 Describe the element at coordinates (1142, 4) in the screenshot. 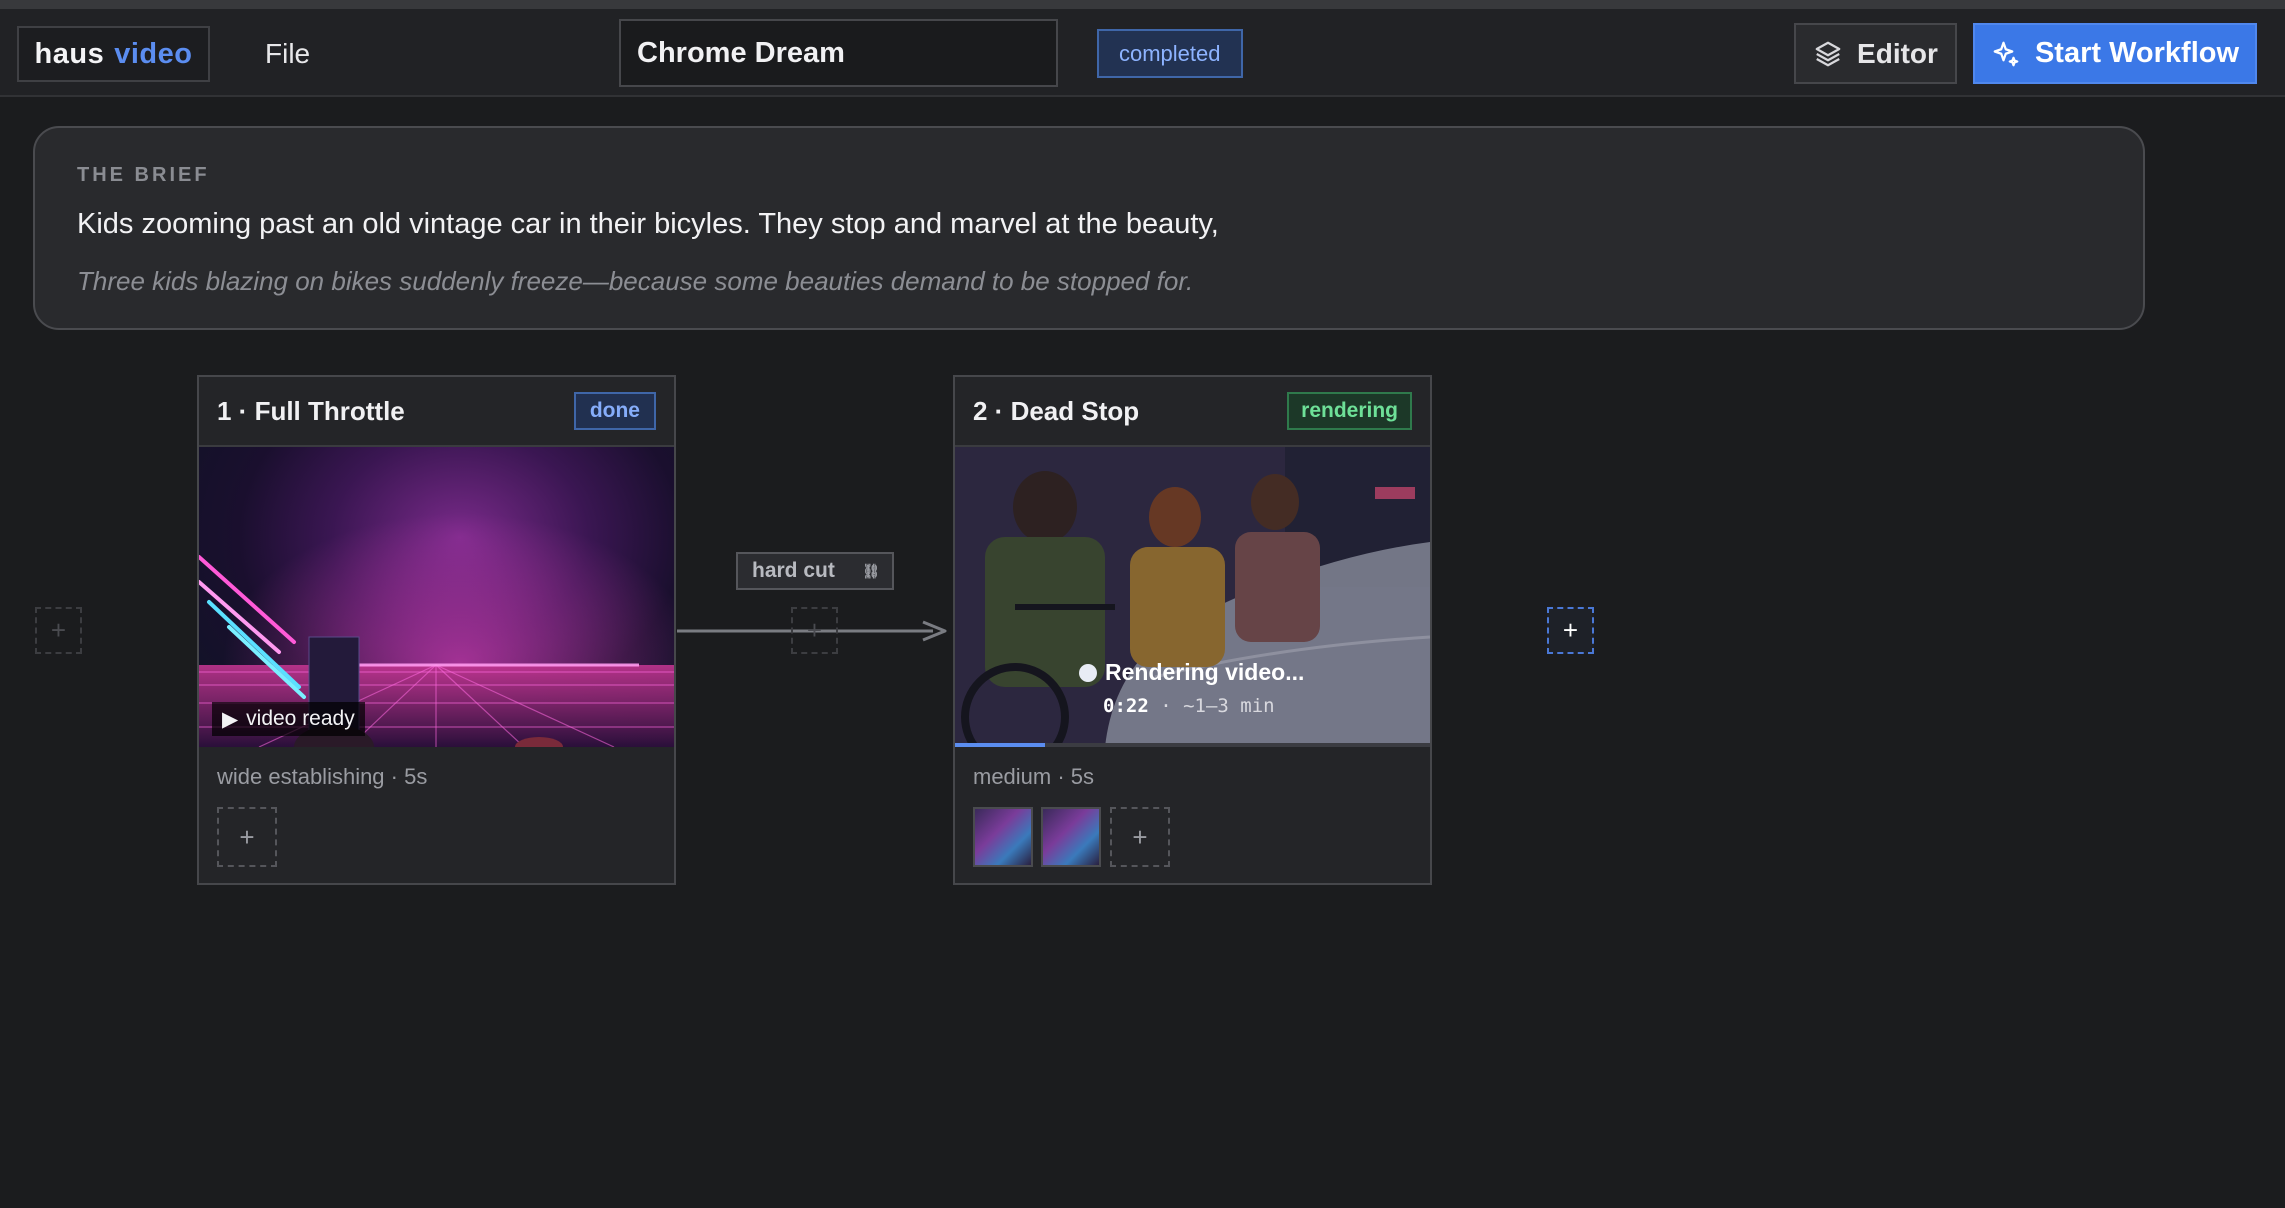

I see `window-top-strip` at that location.